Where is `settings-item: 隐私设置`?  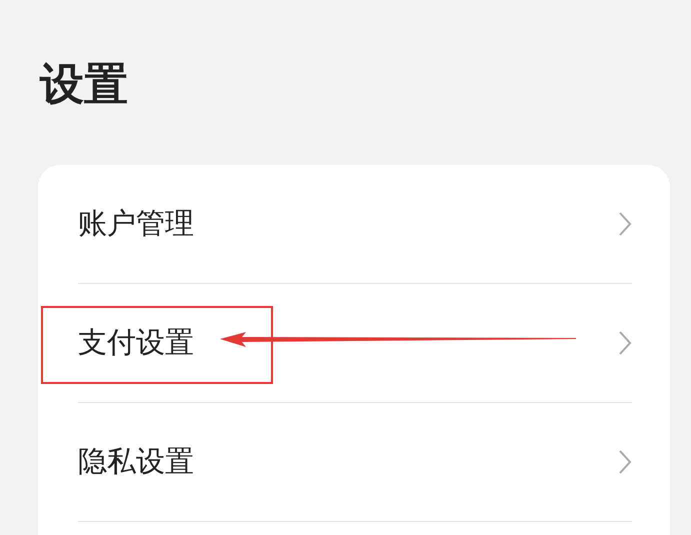
settings-item: 隐私设置 is located at coordinates (136, 462).